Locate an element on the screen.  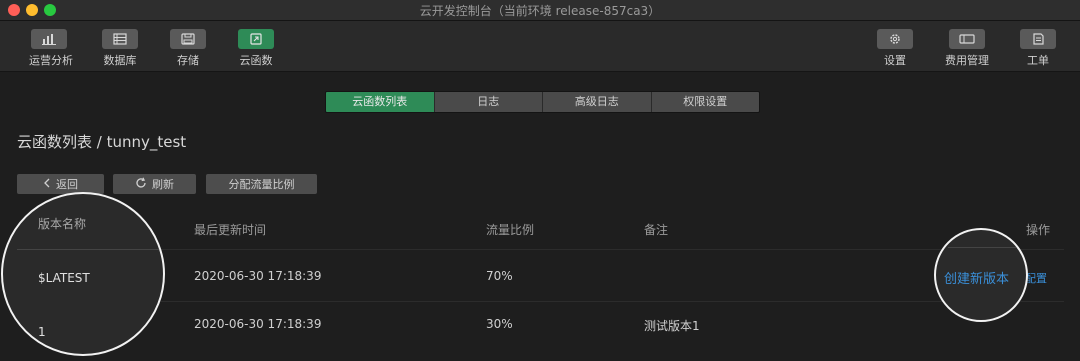
toolbar-label: 存储 is located at coordinates (188, 60).